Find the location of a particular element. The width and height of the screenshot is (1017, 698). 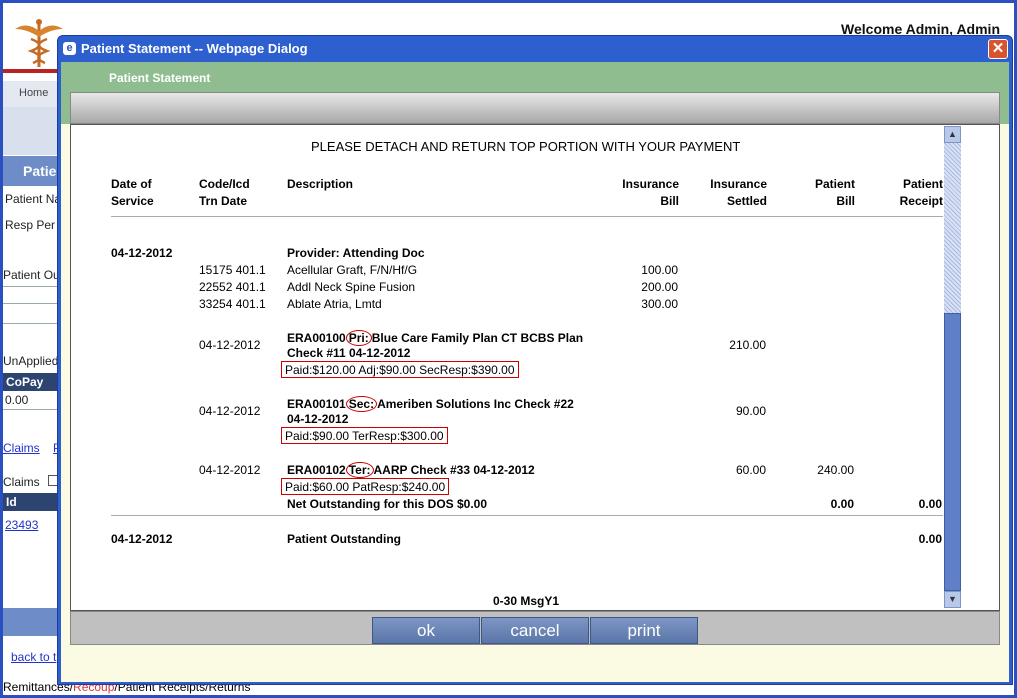

procedure-desc: Acellular Graft, F/N/Hf/G is located at coordinates (352, 270).